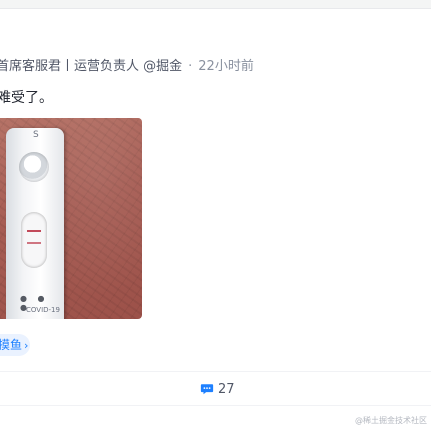 This screenshot has height=431, width=431. I want to click on chevron-right-icon: ›, so click(26, 345).